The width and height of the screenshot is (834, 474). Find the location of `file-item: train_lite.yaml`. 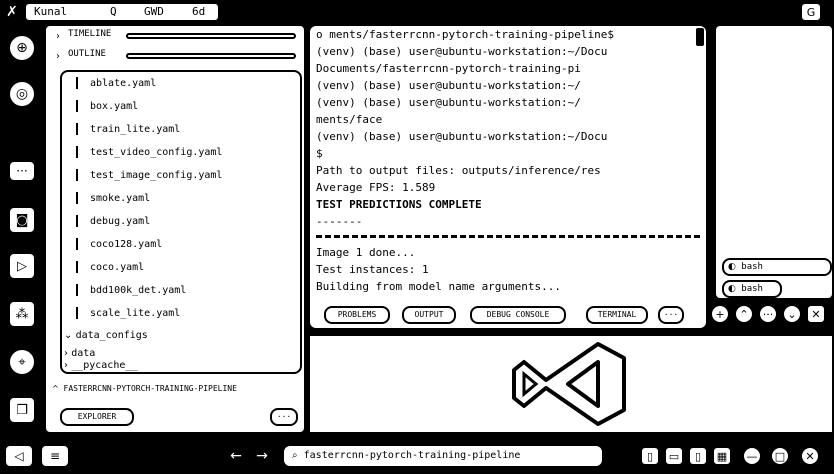

file-item: train_lite.yaml is located at coordinates (182, 130).